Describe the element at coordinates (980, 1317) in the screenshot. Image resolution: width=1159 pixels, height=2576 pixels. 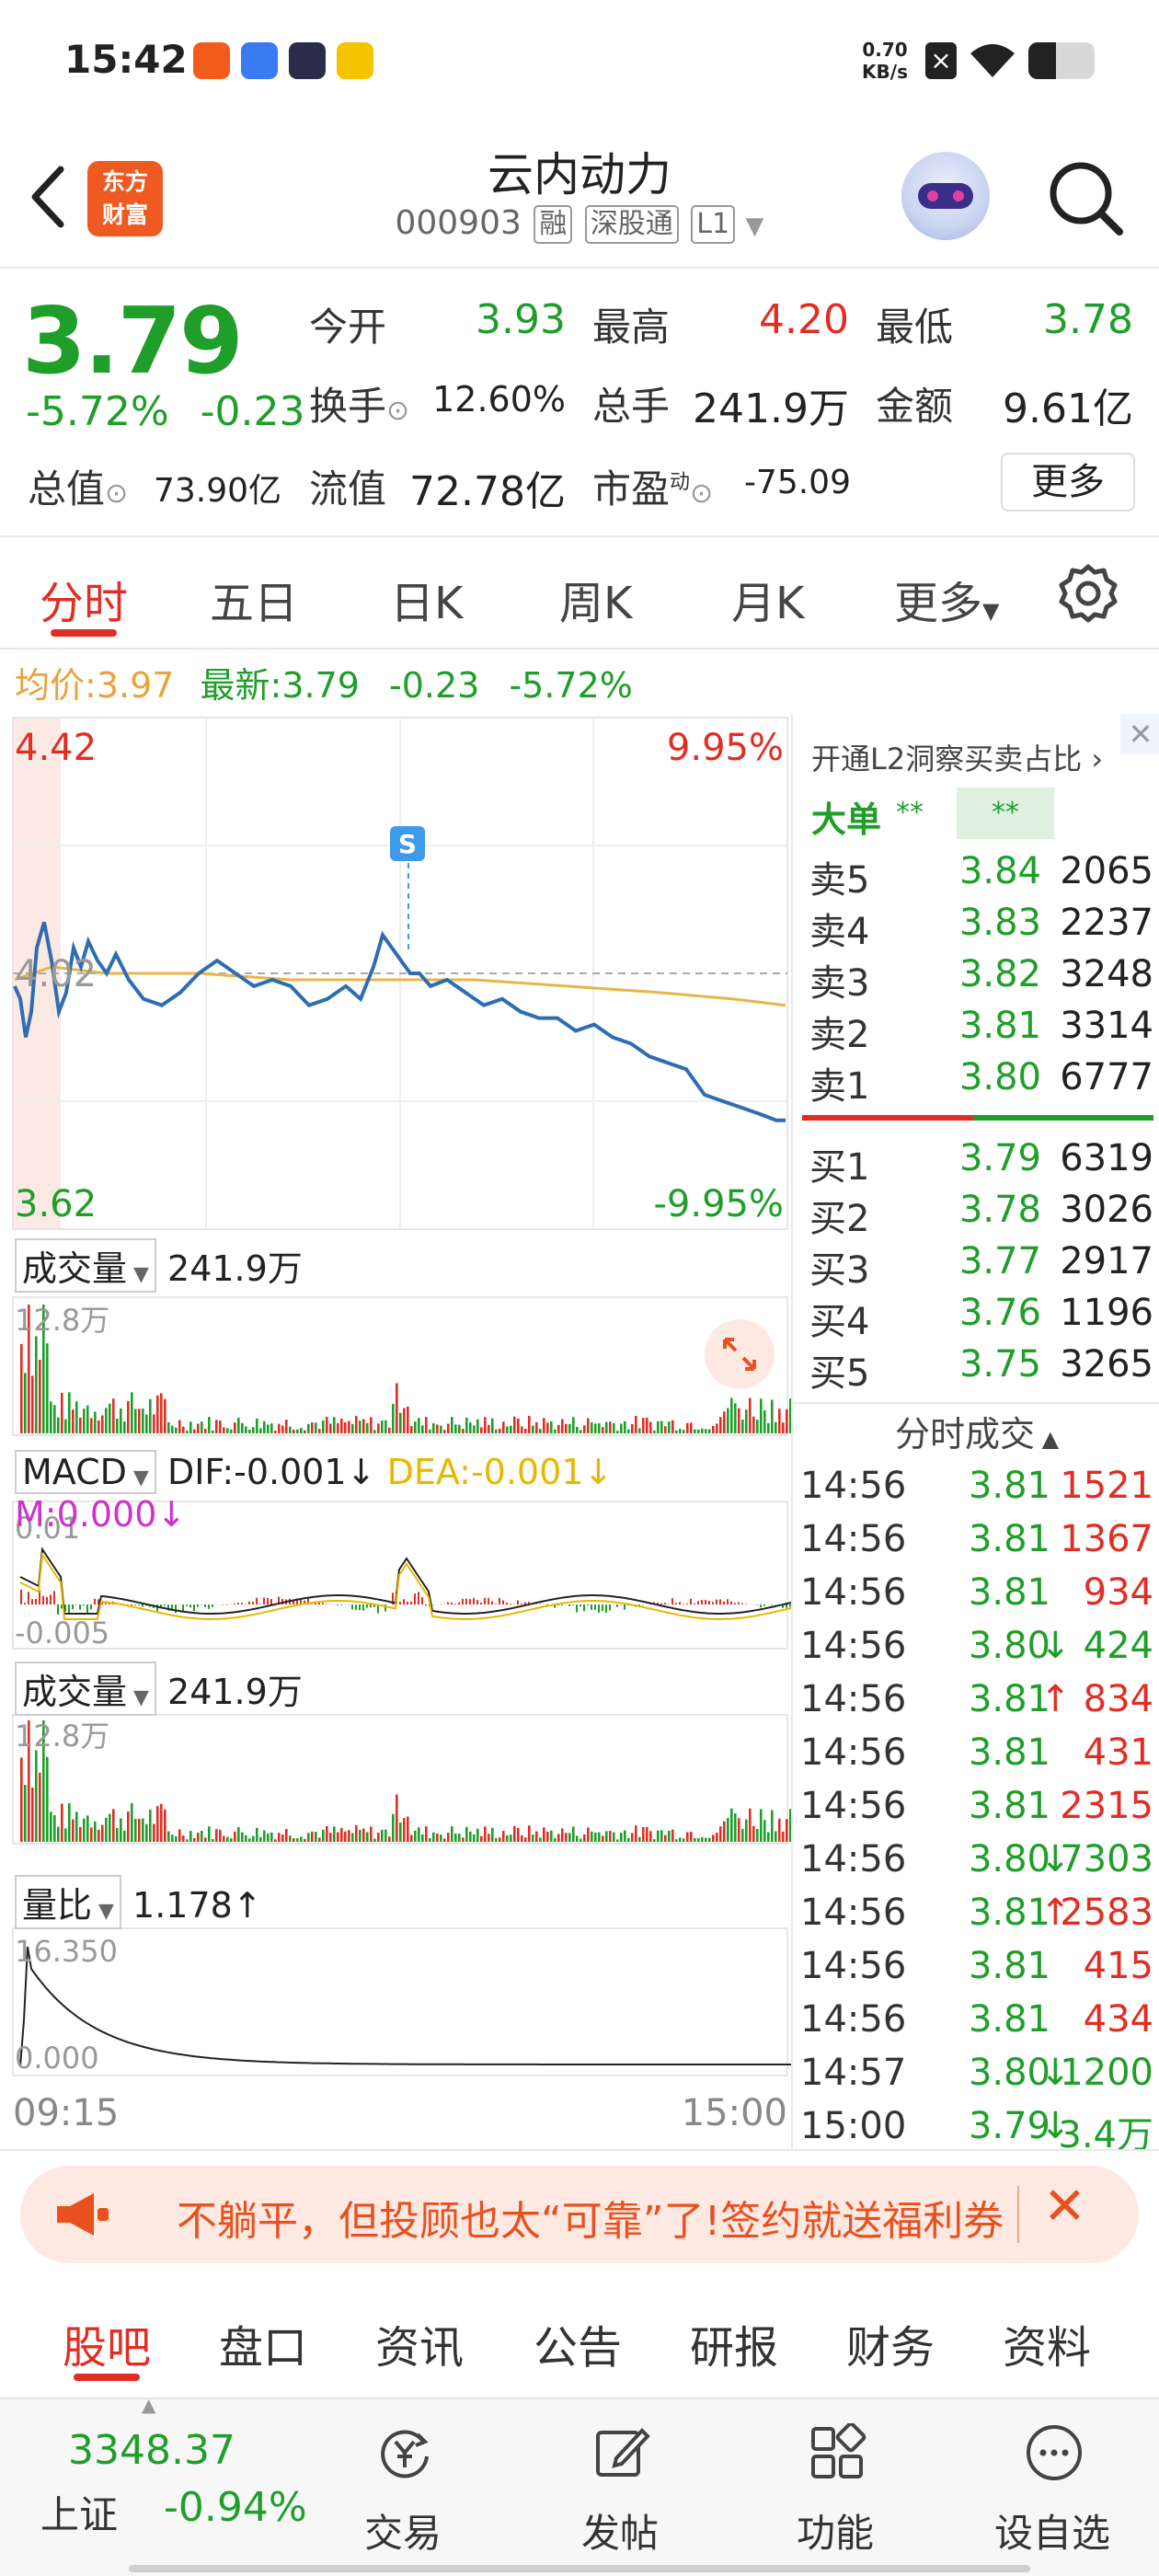
I see `bid-row: 买4 3.76 1196` at that location.